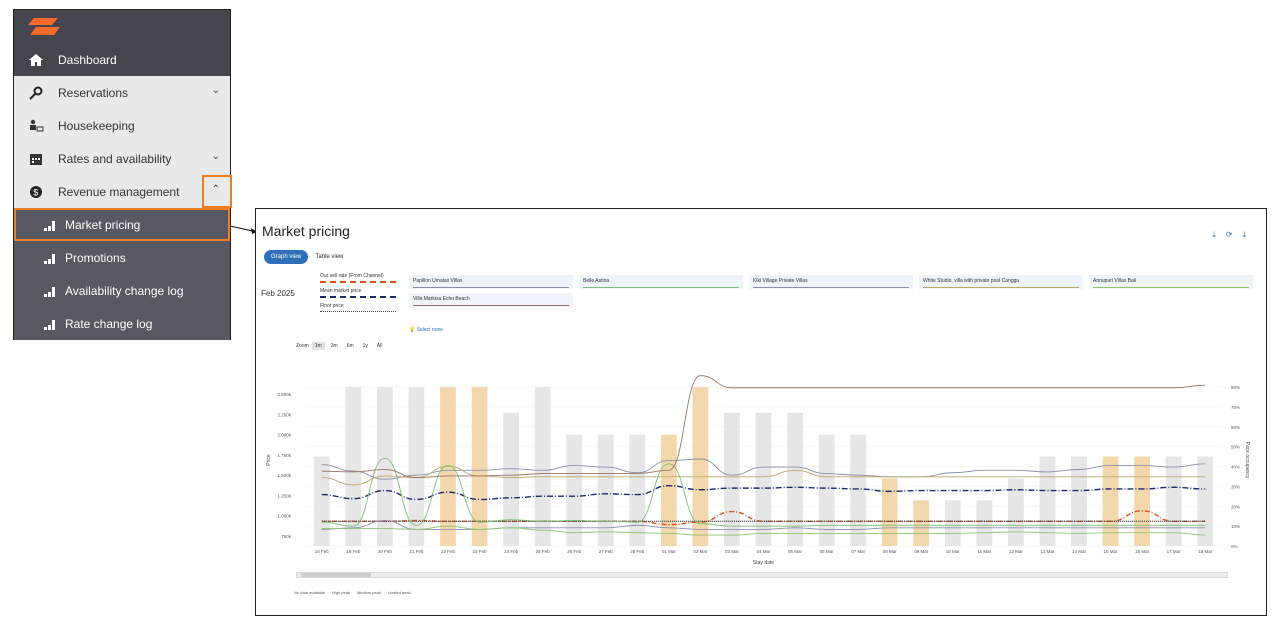  I want to click on sidebar-item-label: Housekeeping, so click(96, 125).